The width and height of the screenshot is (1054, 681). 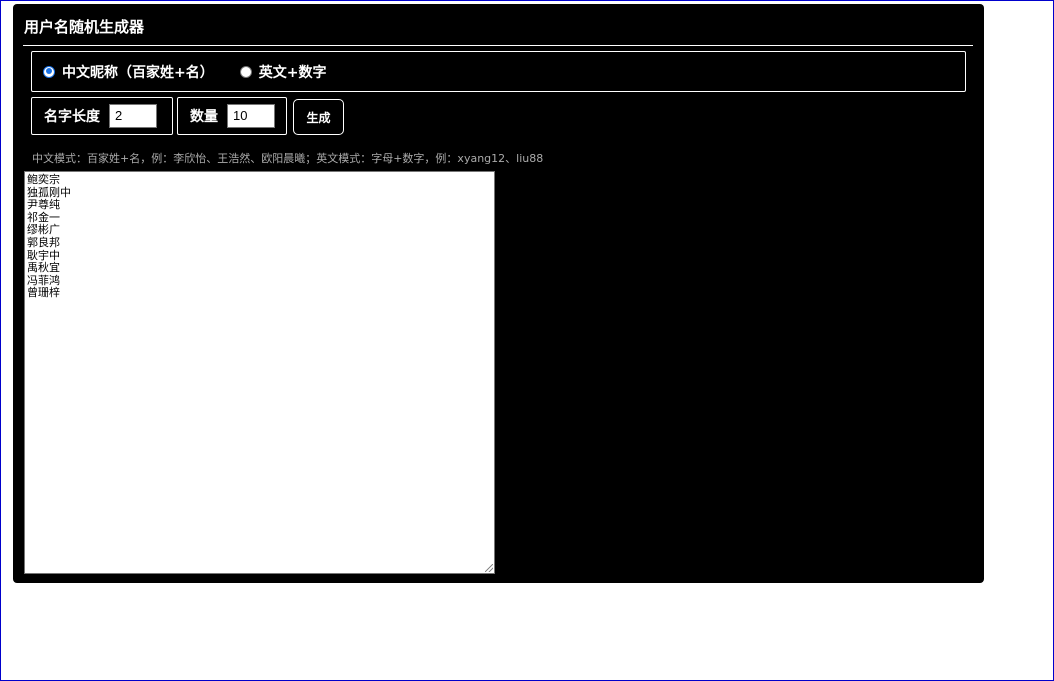 What do you see at coordinates (498, 45) in the screenshot?
I see `title-divider` at bounding box center [498, 45].